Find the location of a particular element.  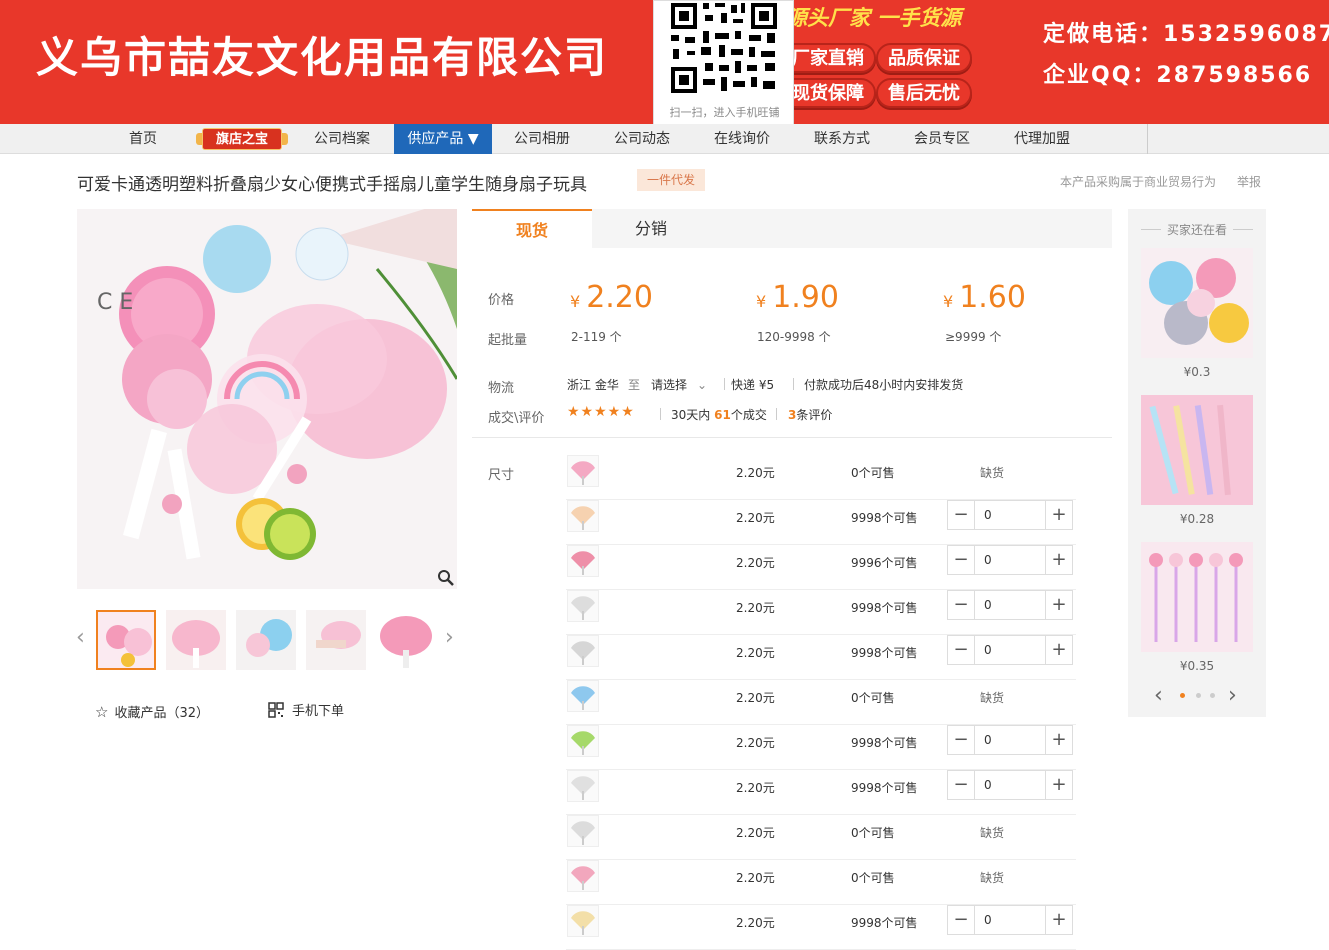

thumb-next-arrow-icon: › is located at coordinates (449, 637).